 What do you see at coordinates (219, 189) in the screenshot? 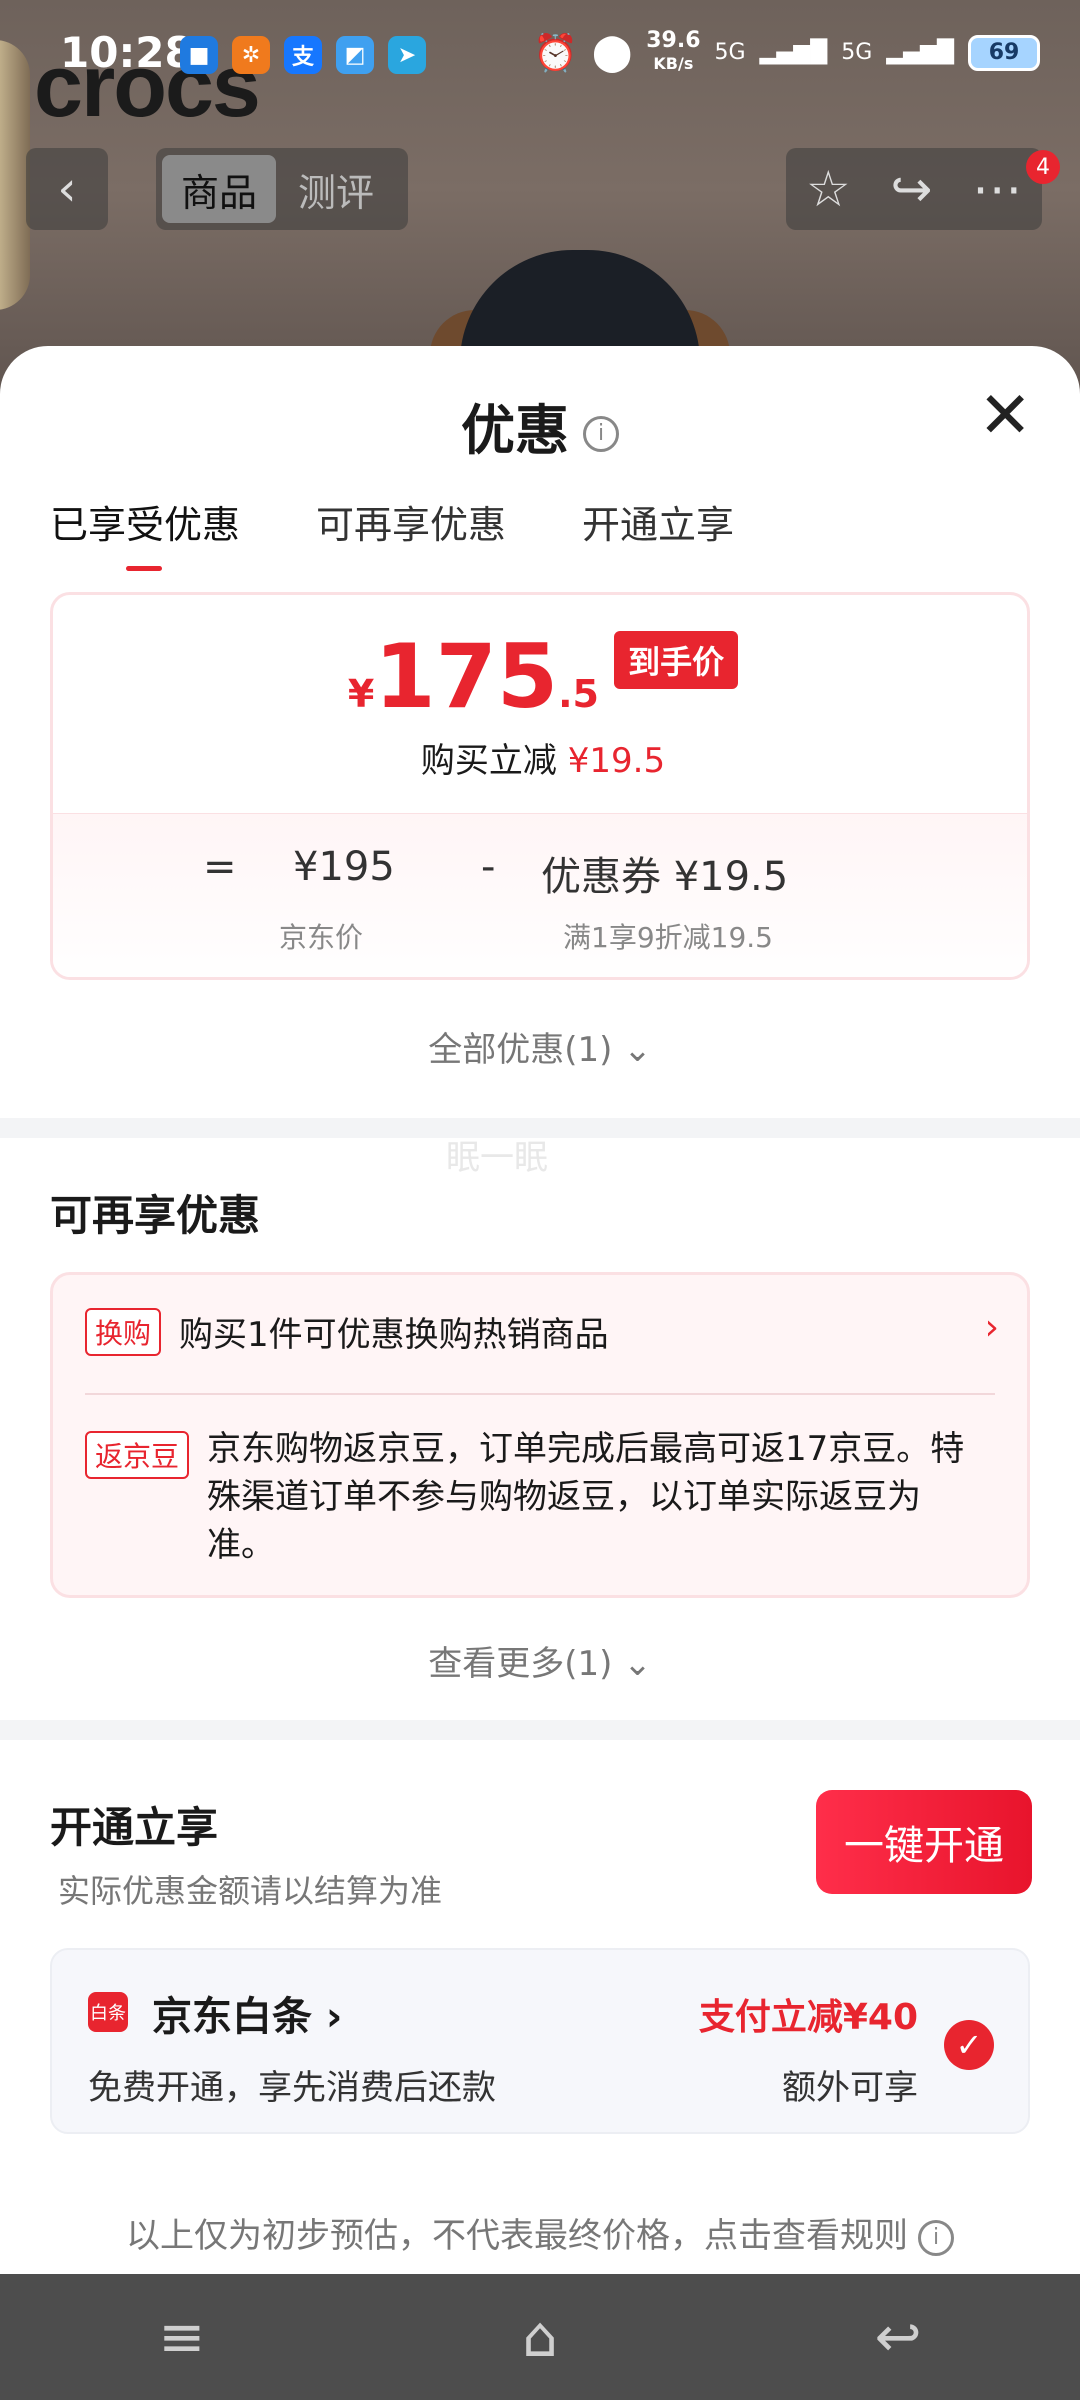
I see `tab-product: 商品` at bounding box center [219, 189].